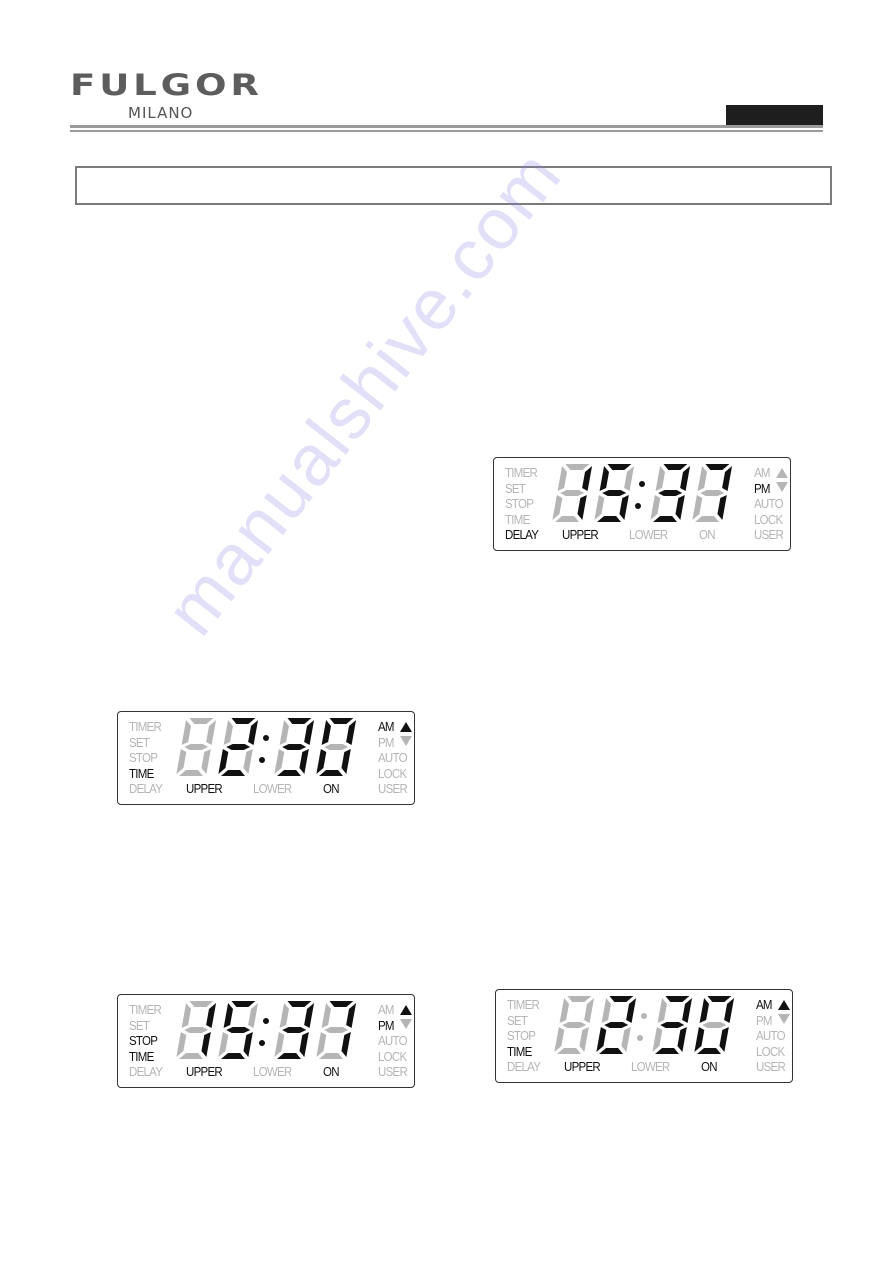 The height and width of the screenshot is (1263, 893). Describe the element at coordinates (784, 1005) in the screenshot. I see `arrow-up-icon` at that location.